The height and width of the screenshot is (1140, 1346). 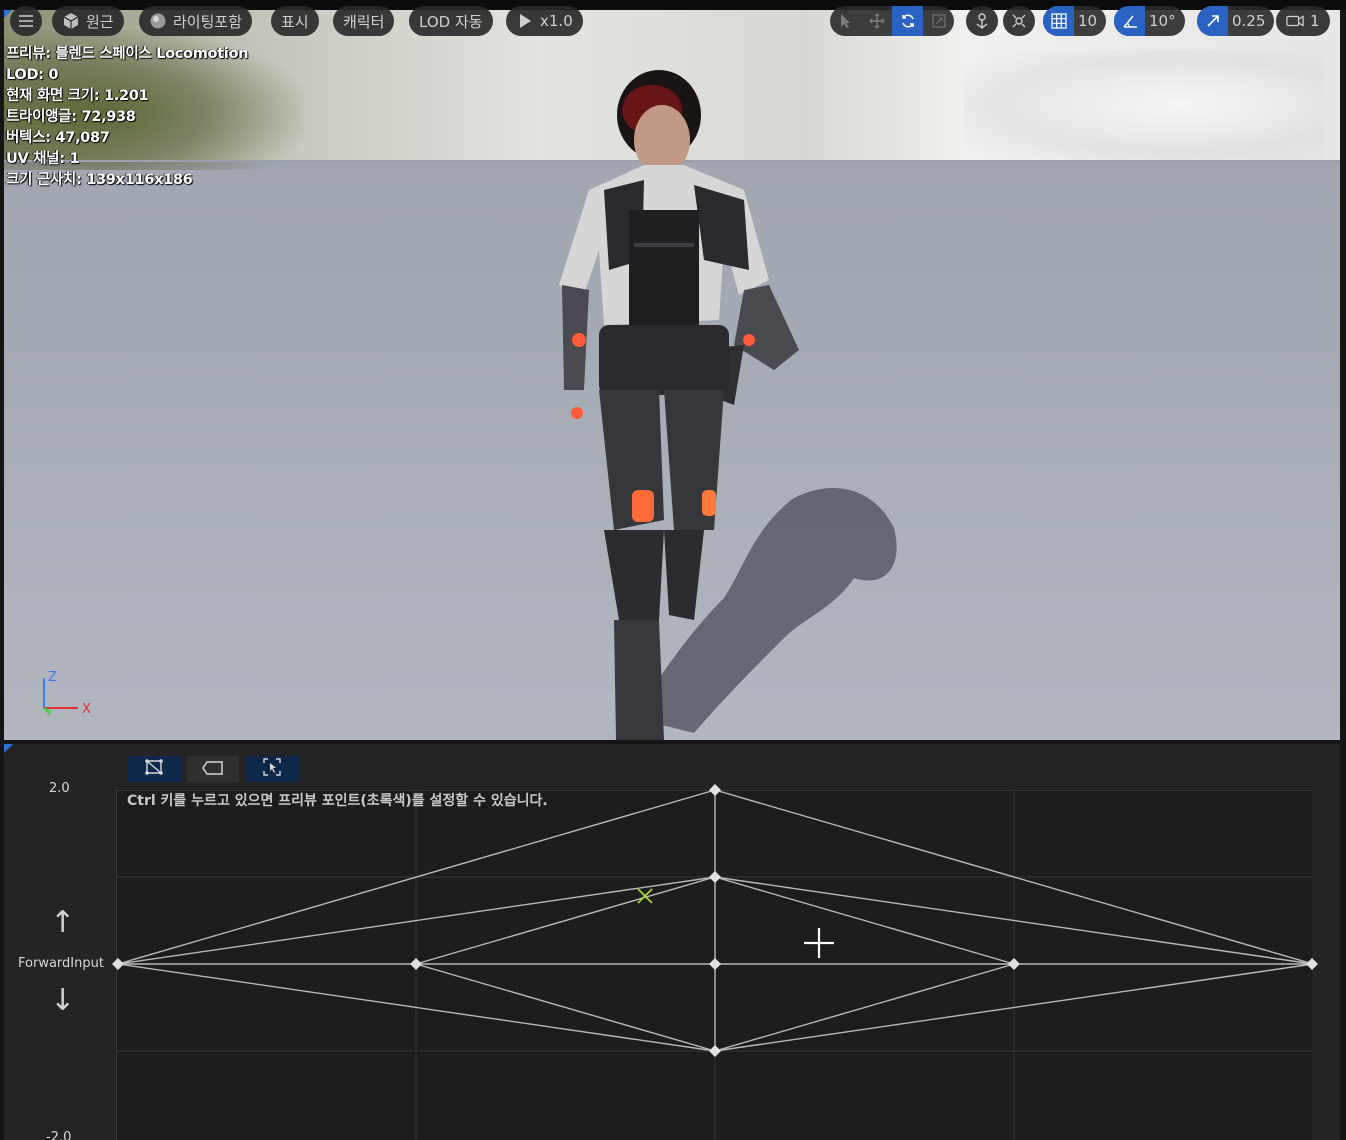 I want to click on character-model, so click(x=679, y=400).